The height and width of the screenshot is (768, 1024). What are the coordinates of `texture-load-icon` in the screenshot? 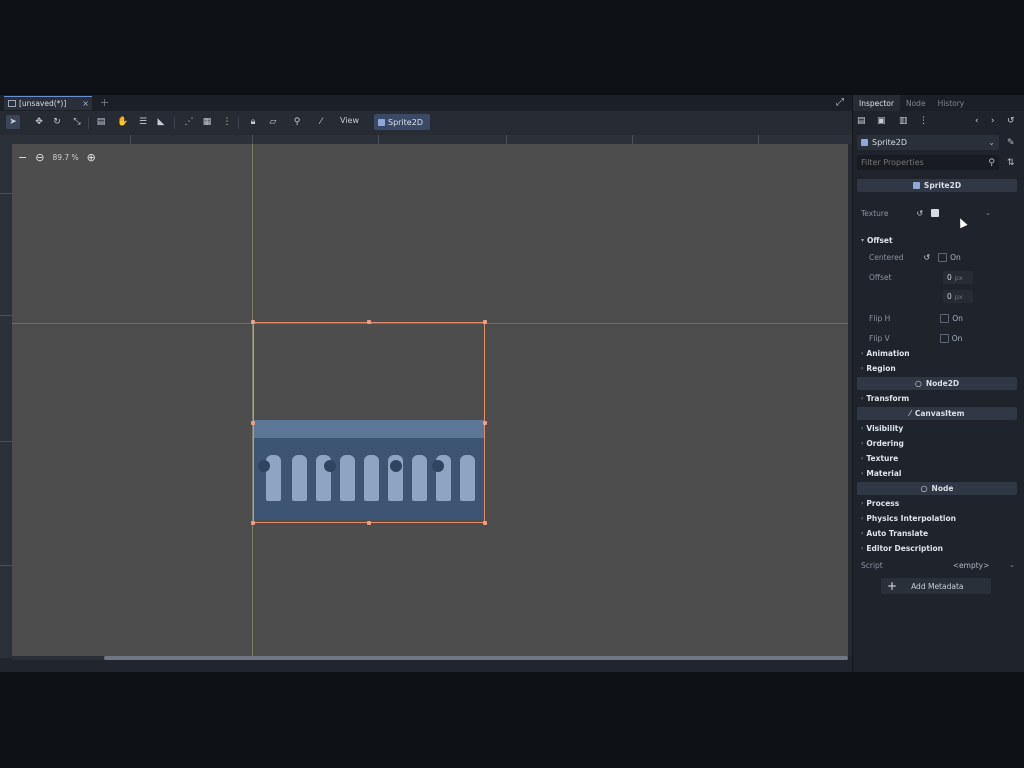 It's located at (935, 213).